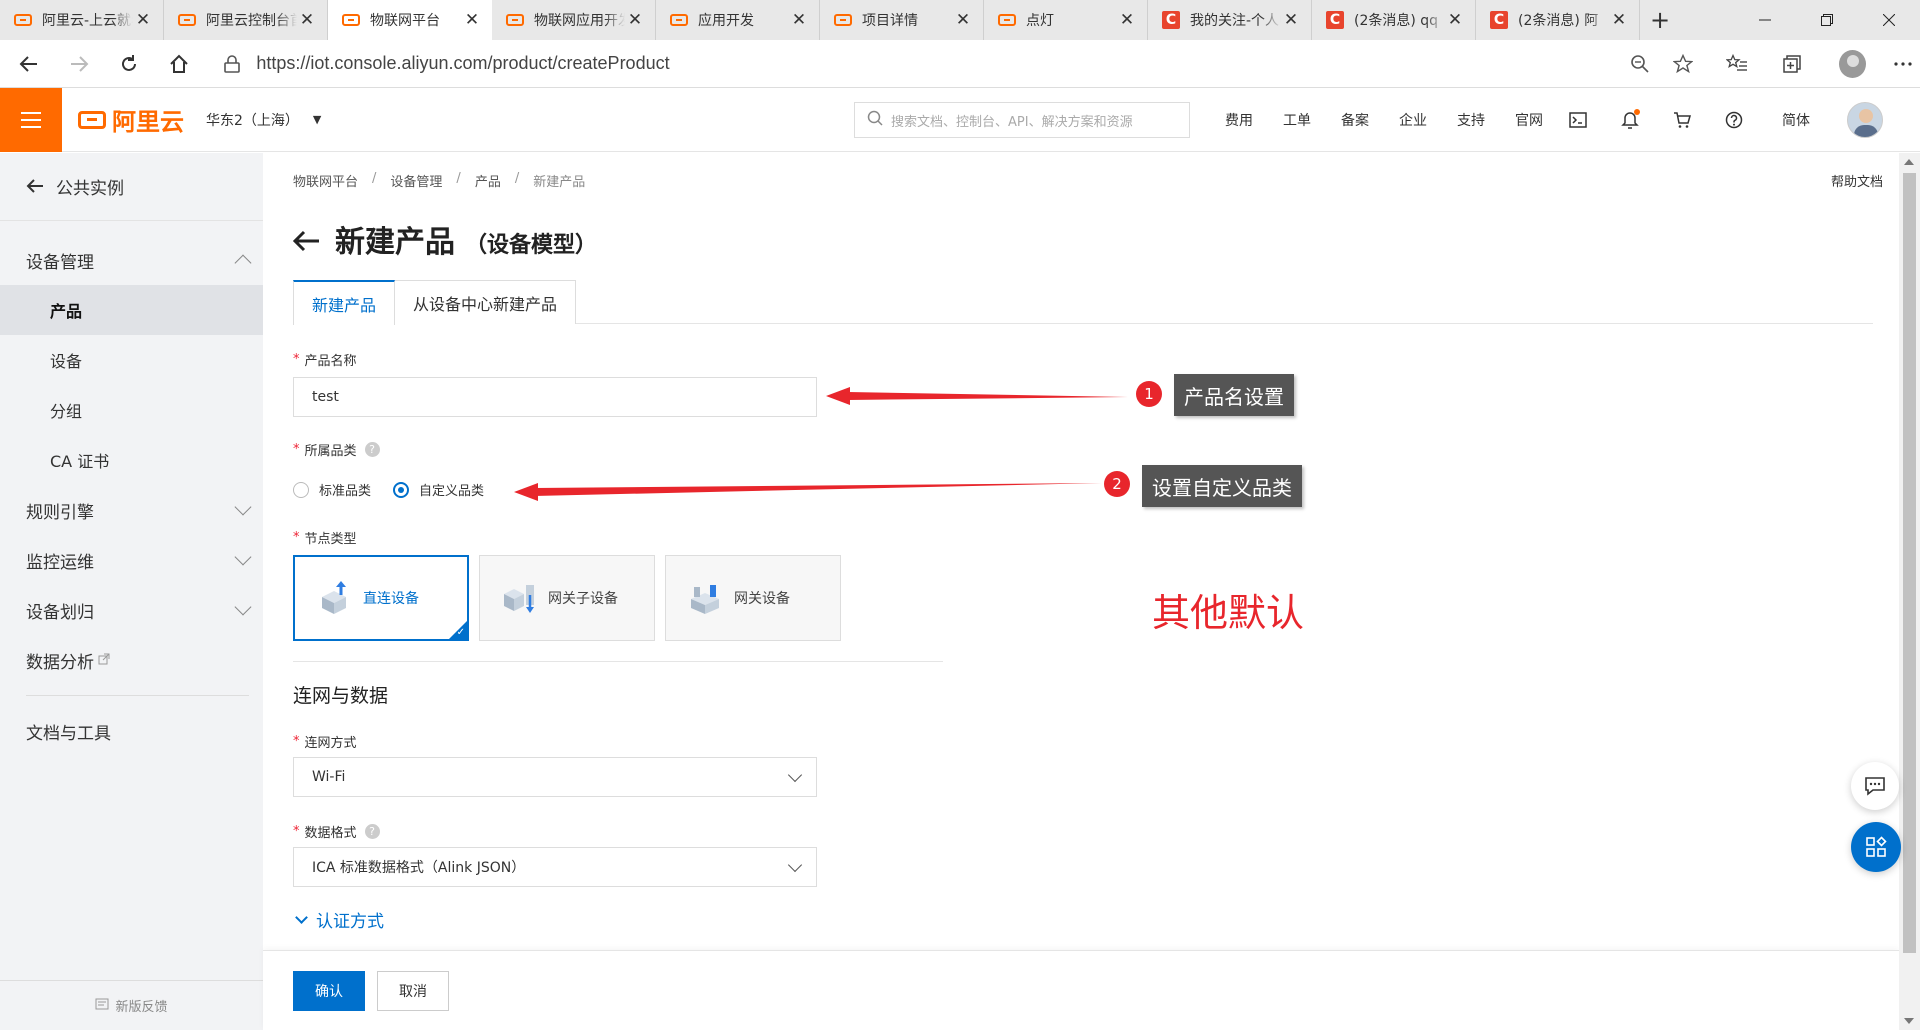 The image size is (1920, 1030). Describe the element at coordinates (555, 397) in the screenshot. I see `product-name-input: test` at that location.